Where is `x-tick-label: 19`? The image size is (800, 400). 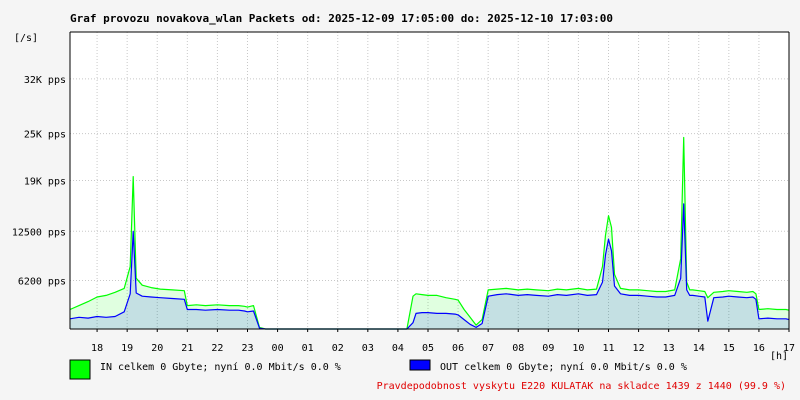 x-tick-label: 19 is located at coordinates (127, 348).